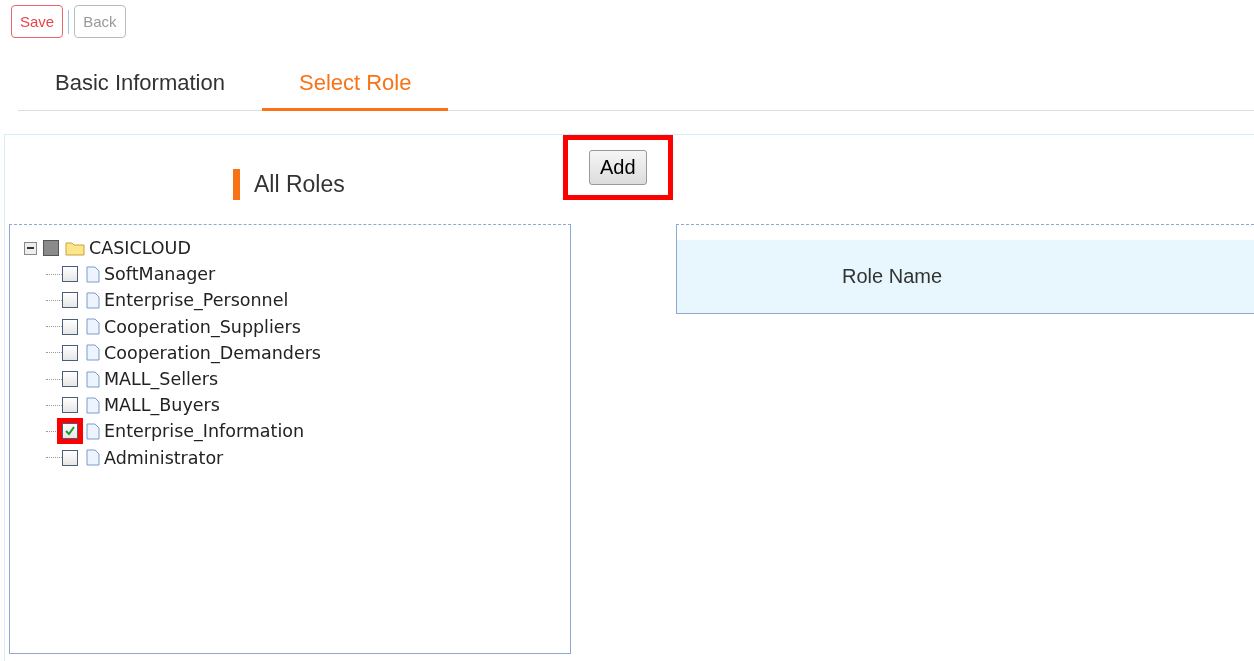 The image size is (1254, 661). I want to click on accent-bar, so click(236, 184).